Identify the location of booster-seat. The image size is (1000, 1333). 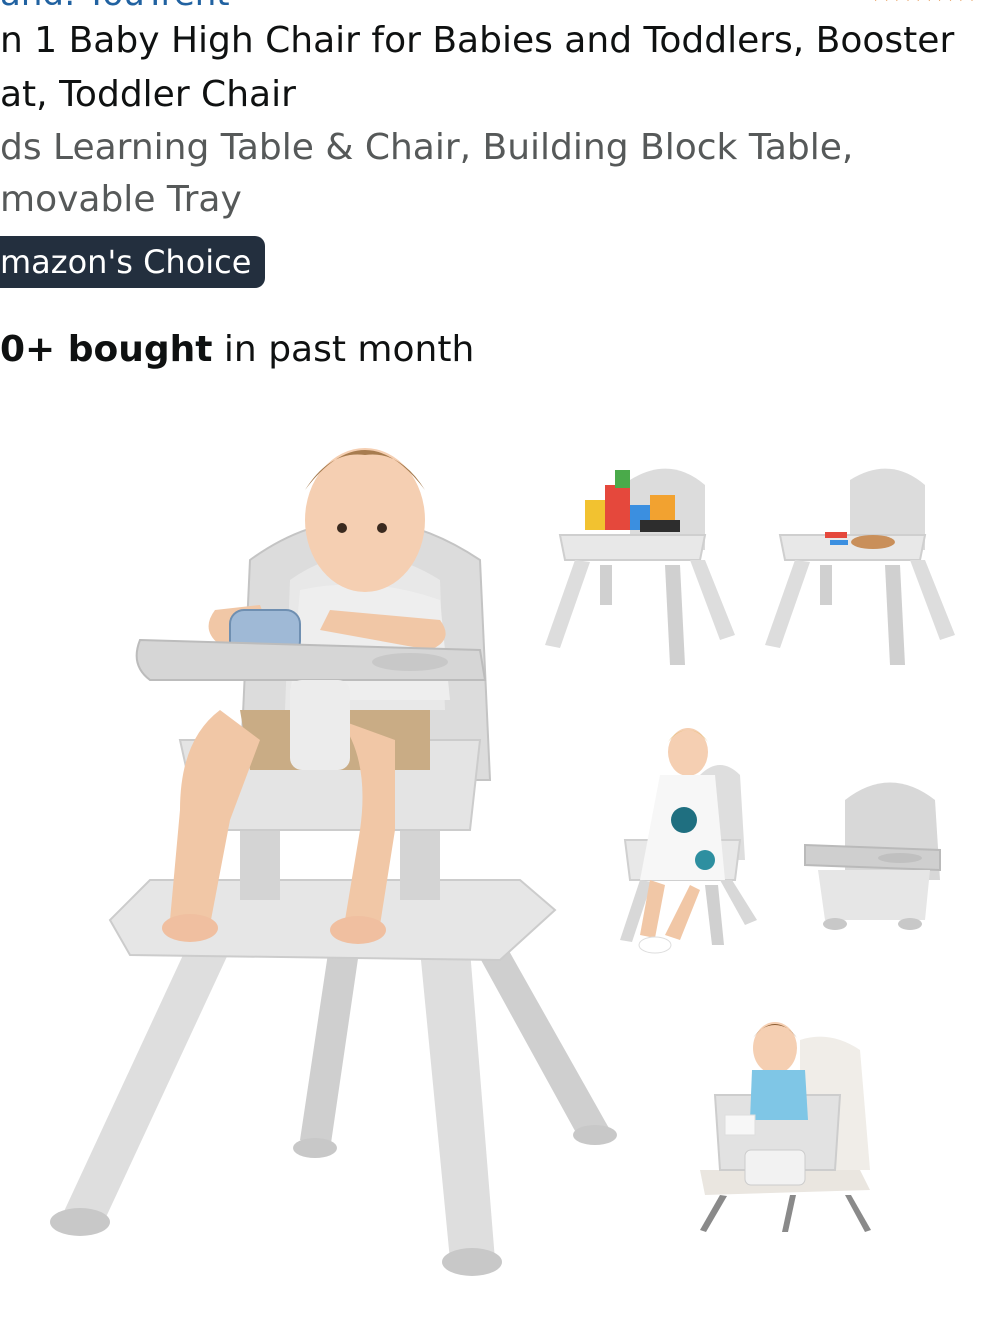
(872, 856).